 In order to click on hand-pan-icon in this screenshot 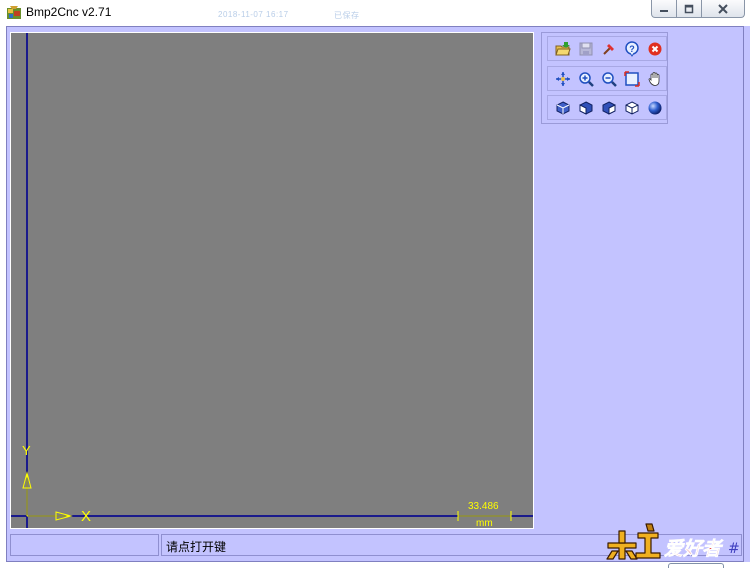, I will do `click(653, 78)`.